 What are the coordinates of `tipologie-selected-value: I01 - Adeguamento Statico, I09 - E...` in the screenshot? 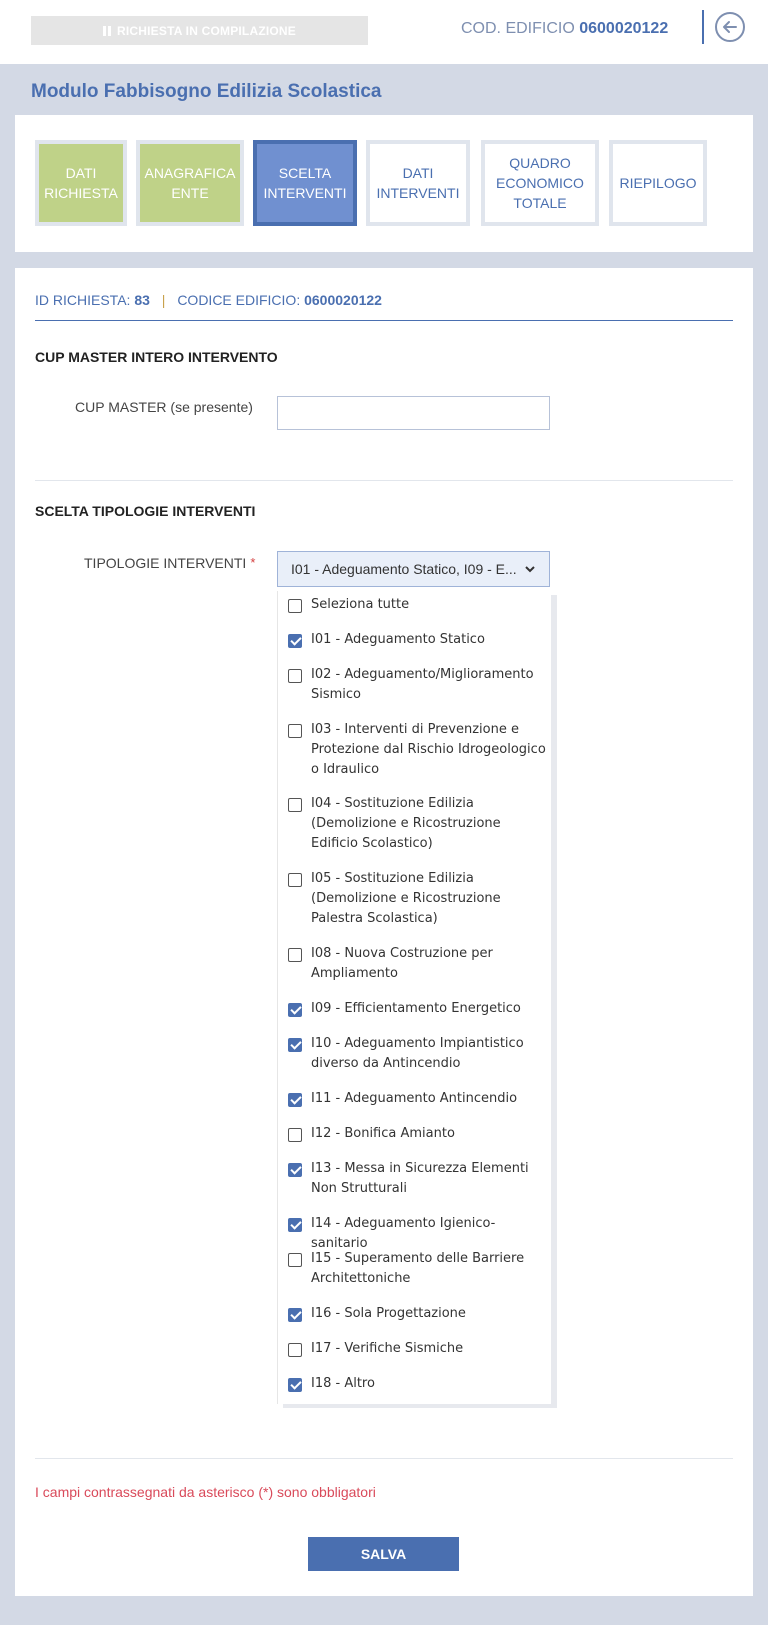 It's located at (404, 569).